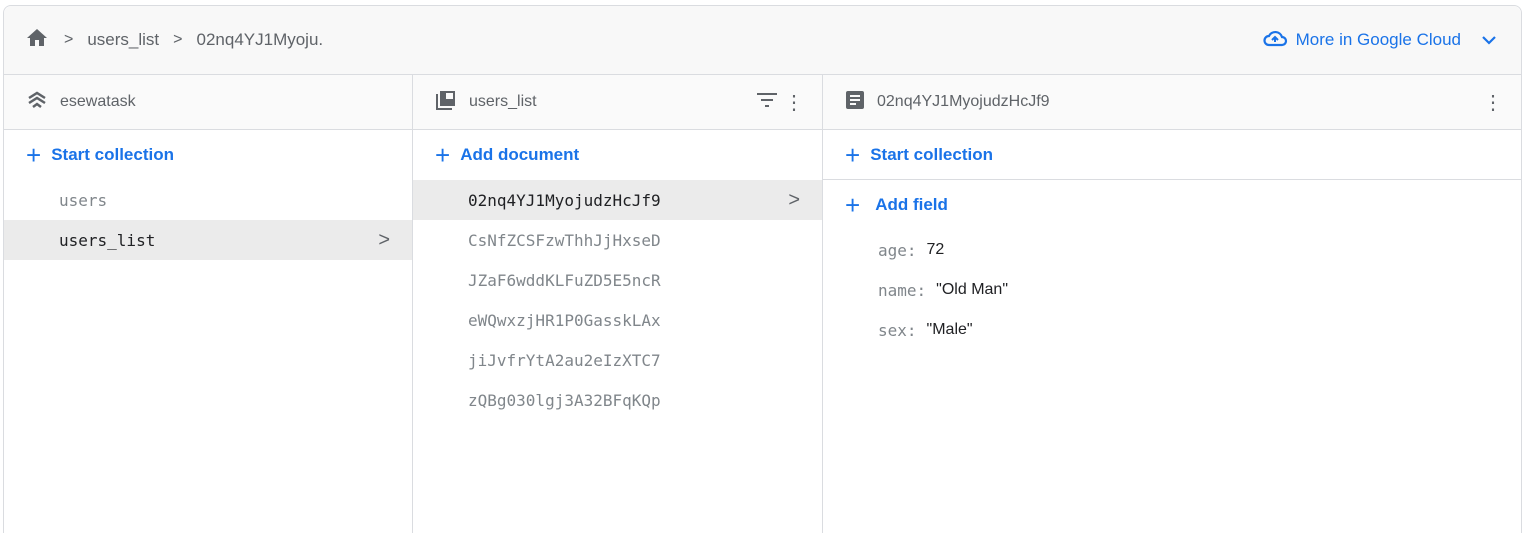 This screenshot has width=1533, height=533. What do you see at coordinates (83, 200) in the screenshot?
I see `collection-name: users` at bounding box center [83, 200].